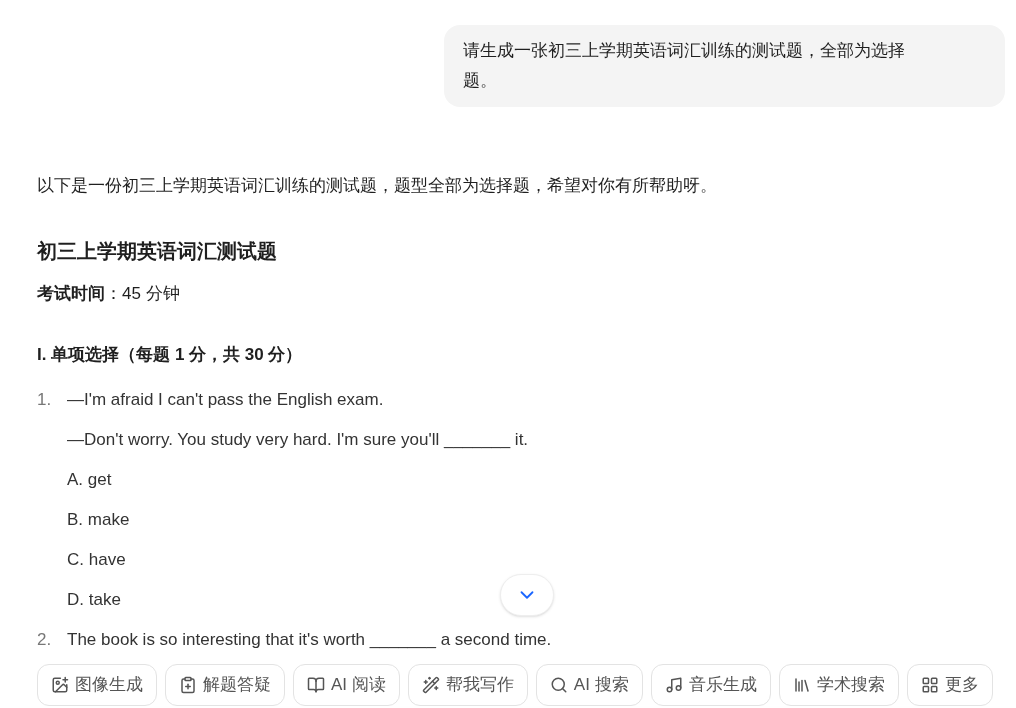 The image size is (1016, 708). I want to click on scroll-down-button, so click(527, 595).